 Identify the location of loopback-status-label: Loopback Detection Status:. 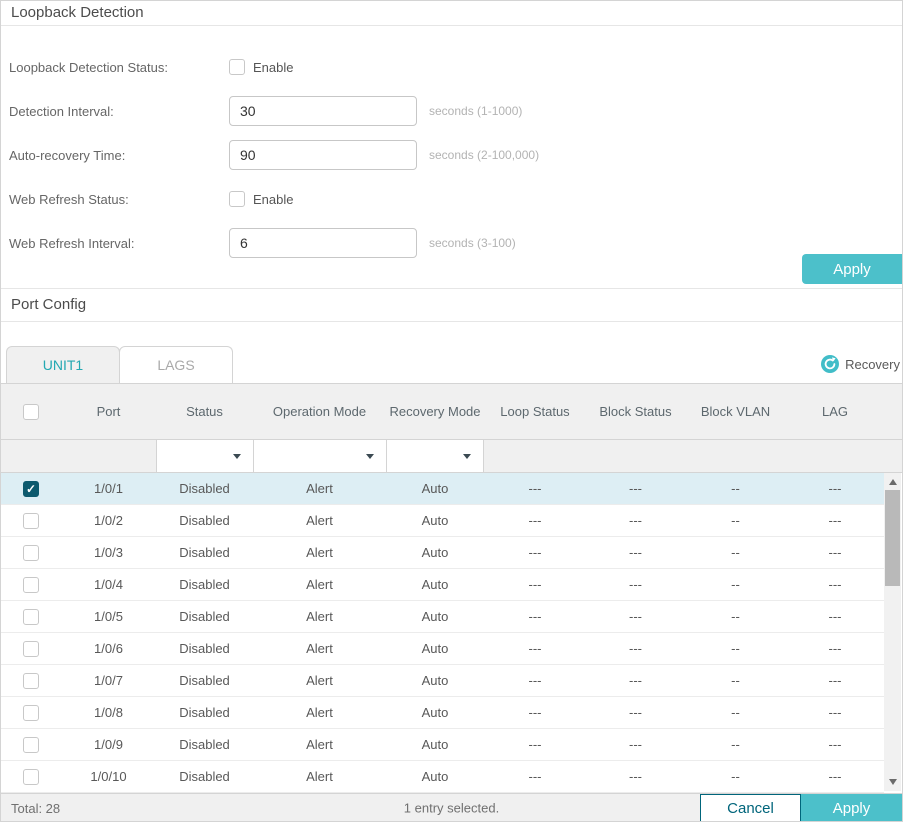
(88, 67).